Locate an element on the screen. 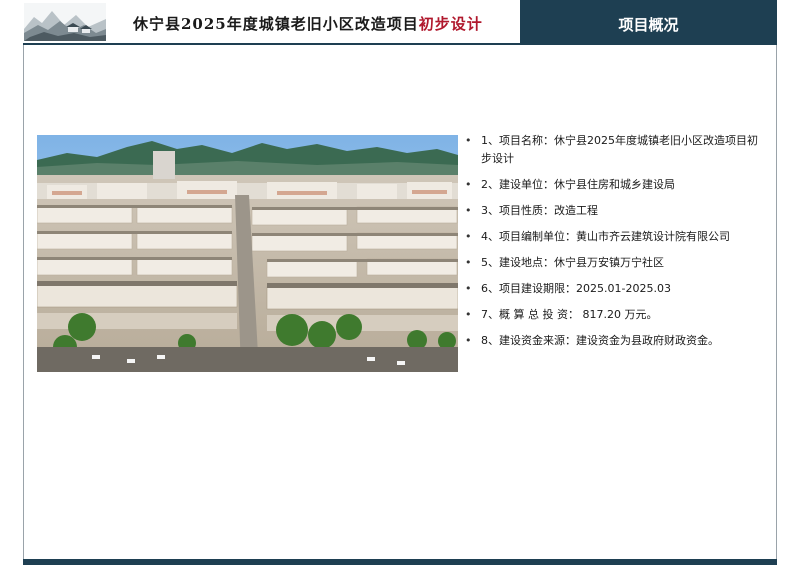  title-main: 休宁县2025年度城镇老旧小区改造项目 is located at coordinates (276, 24).